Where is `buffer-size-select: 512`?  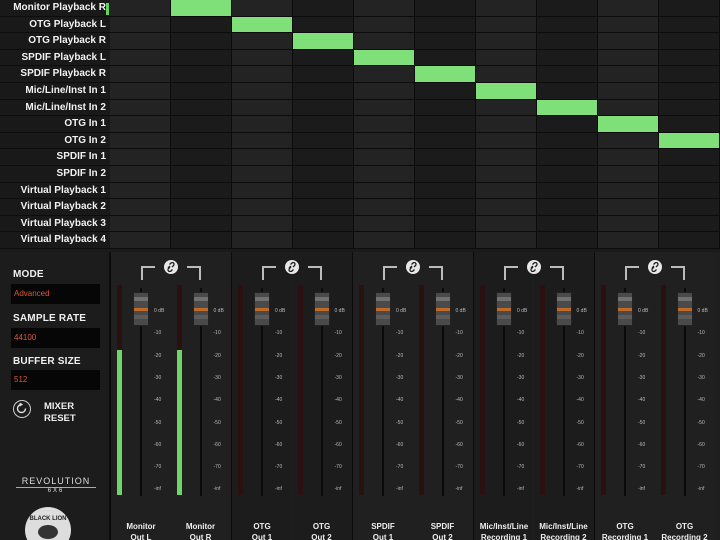 buffer-size-select: 512 is located at coordinates (55, 380).